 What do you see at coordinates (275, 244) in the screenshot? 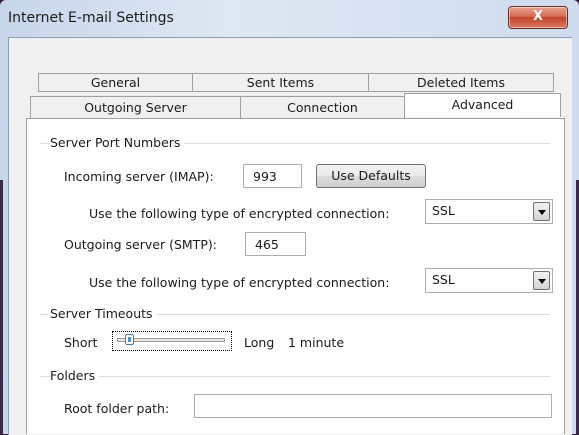
I see `outgoing-port-input` at bounding box center [275, 244].